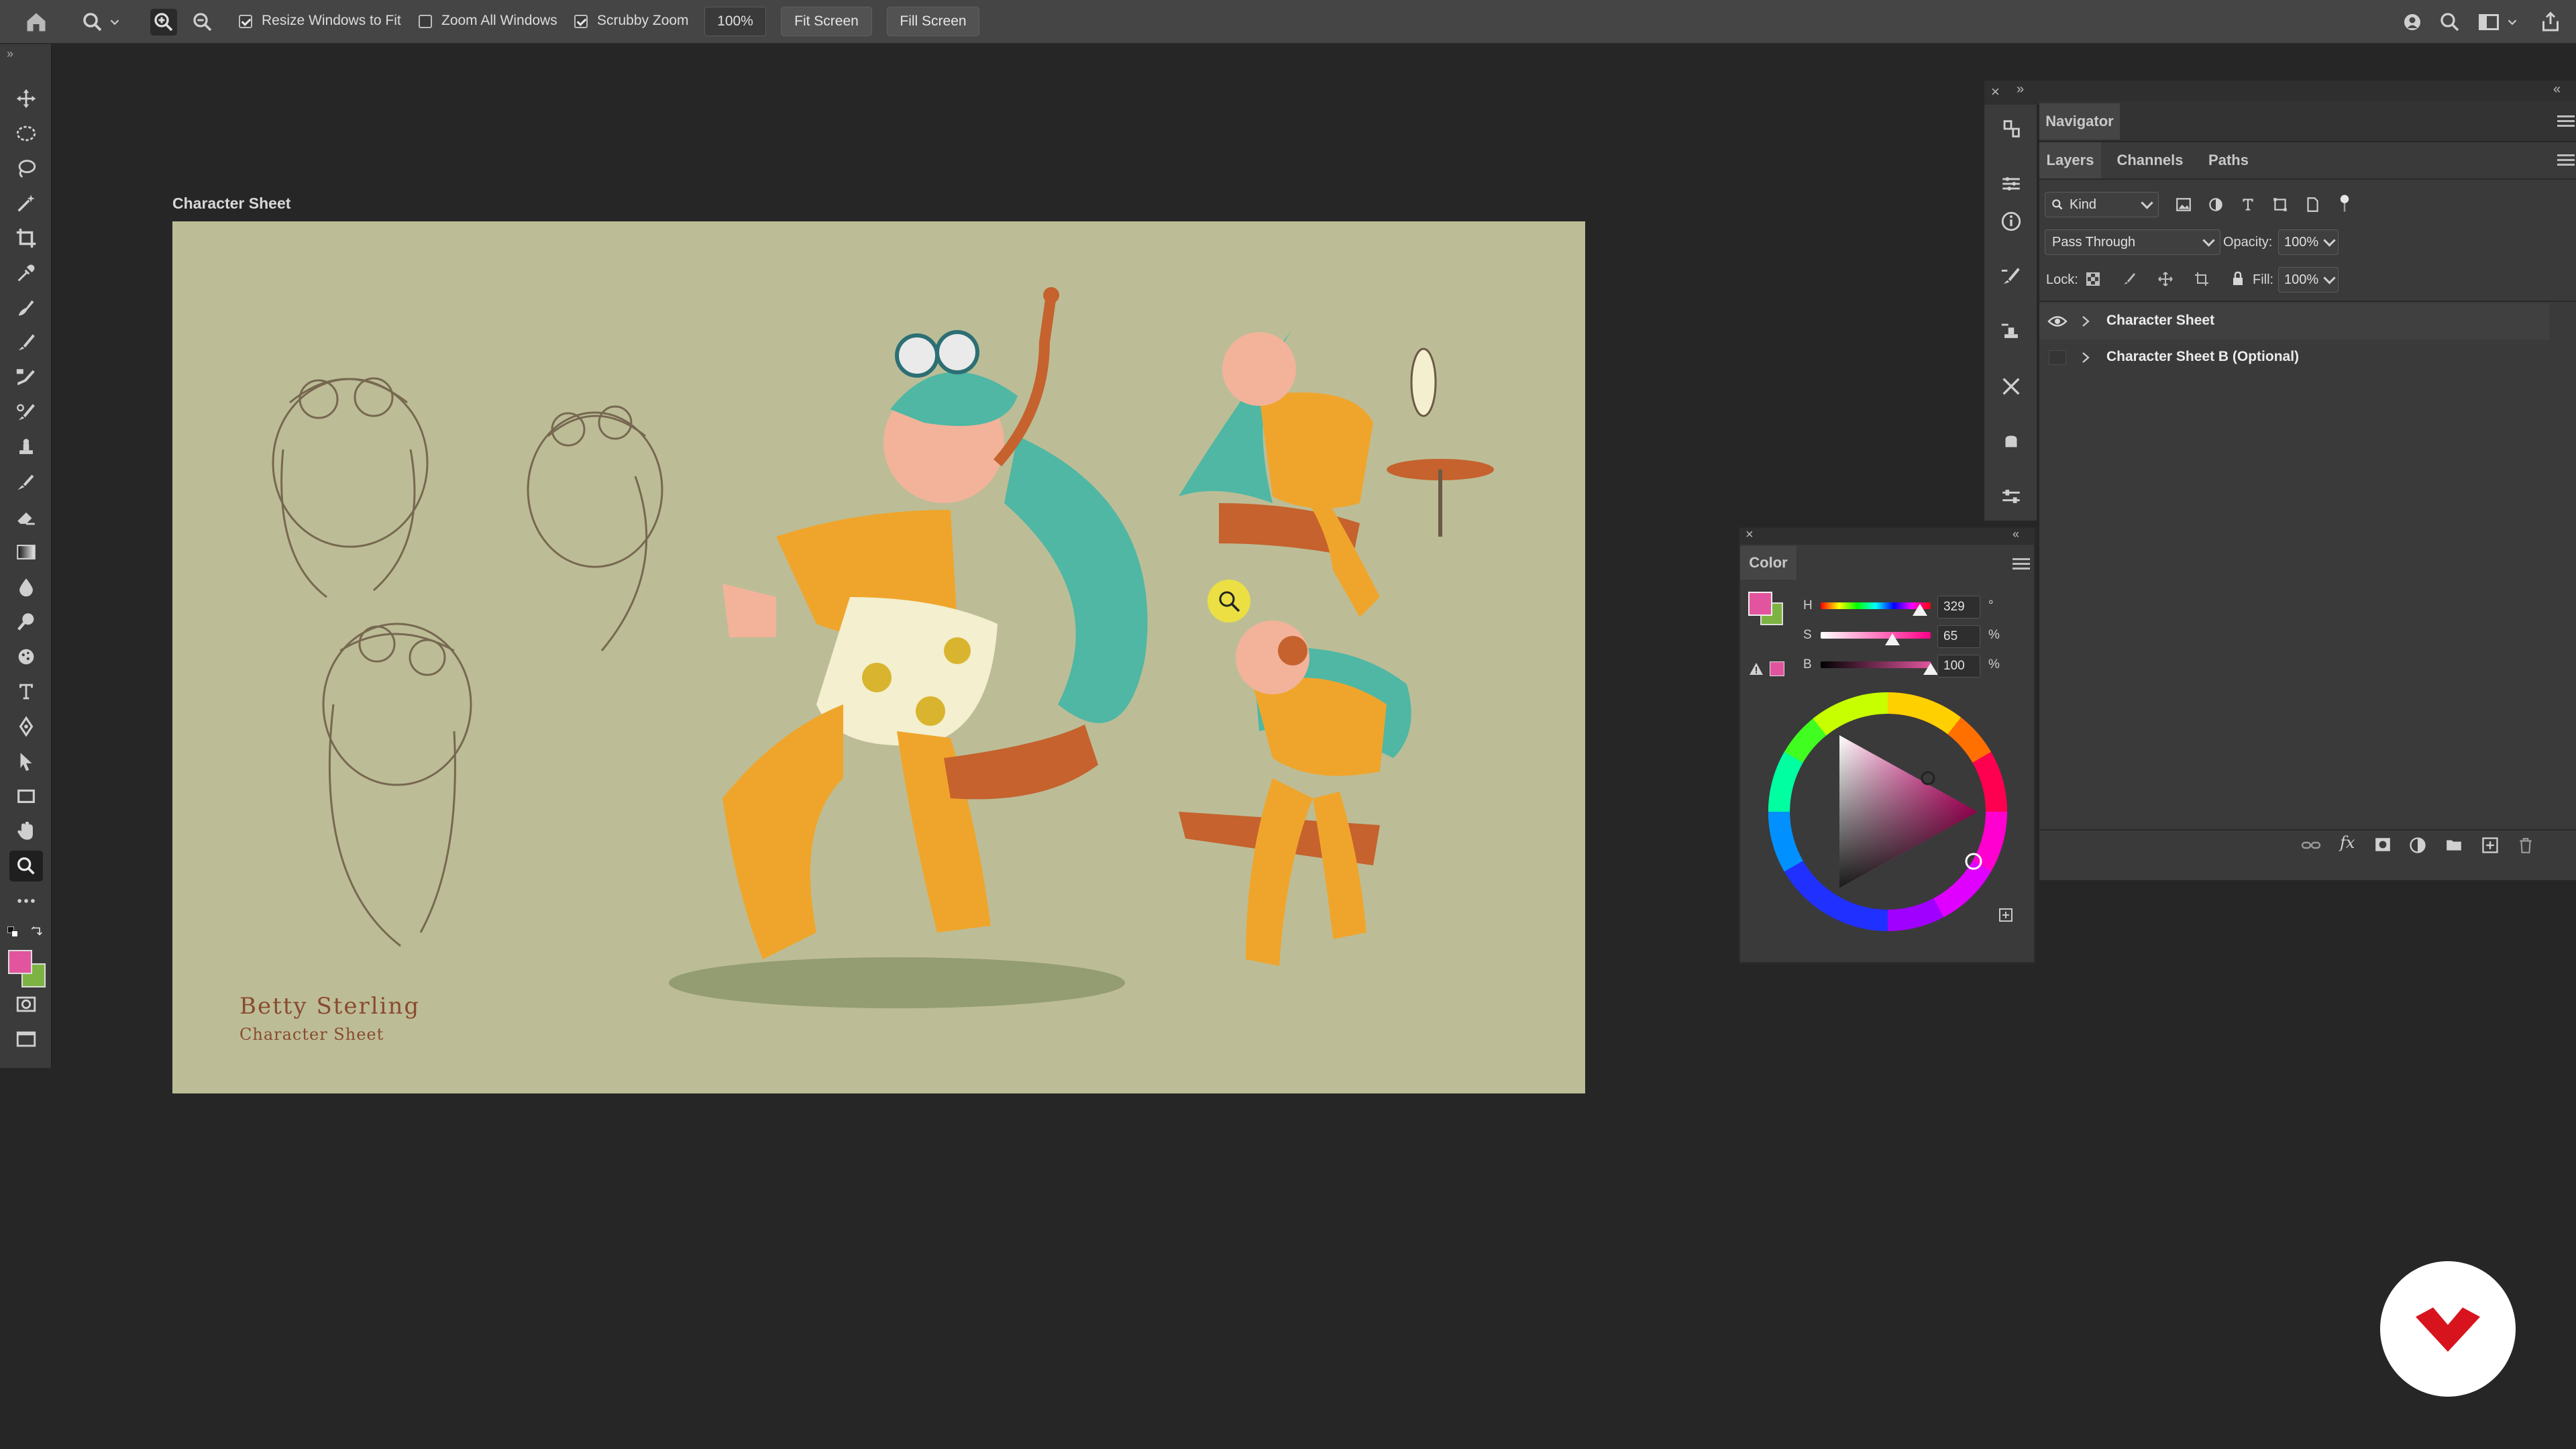 The width and height of the screenshot is (2576, 1449). I want to click on pen-icon, so click(26, 726).